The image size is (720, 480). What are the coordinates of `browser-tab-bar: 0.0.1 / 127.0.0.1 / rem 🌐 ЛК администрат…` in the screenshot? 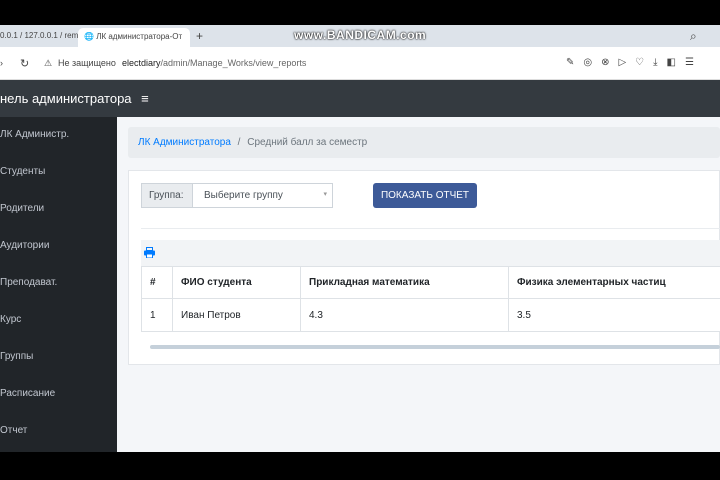 It's located at (360, 36).